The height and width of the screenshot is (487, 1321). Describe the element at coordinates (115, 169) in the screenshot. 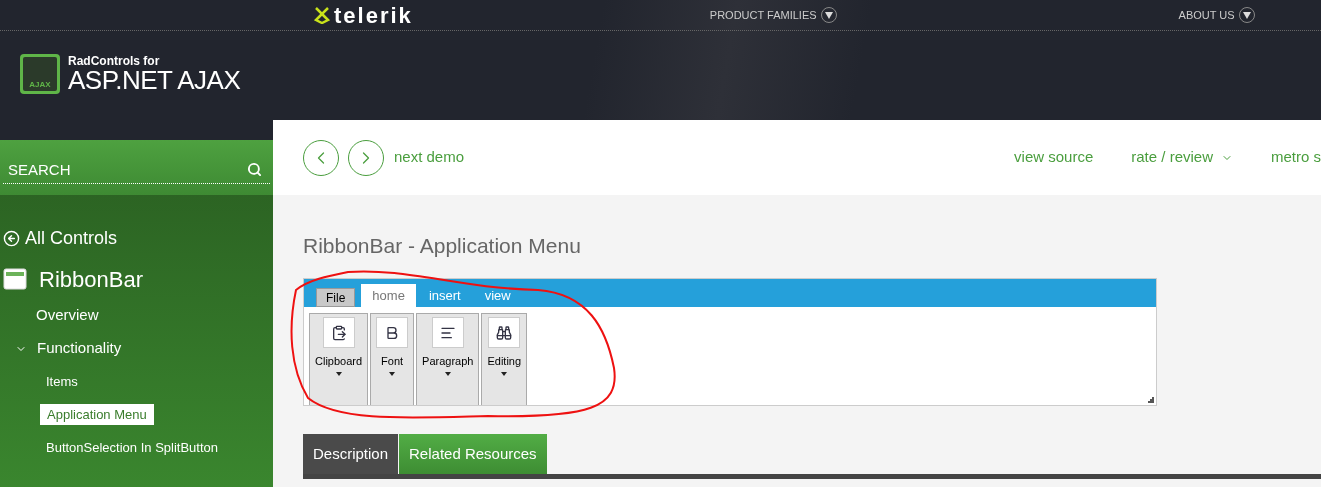

I see `search-input: SEARCH` at that location.